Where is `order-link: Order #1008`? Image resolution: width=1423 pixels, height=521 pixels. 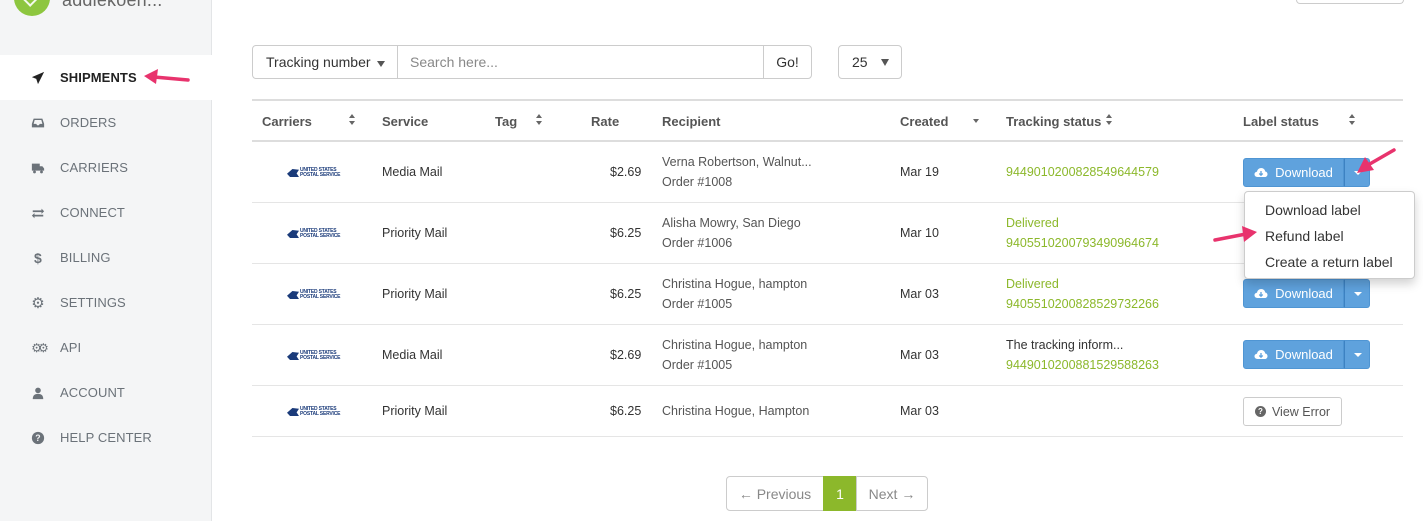 order-link: Order #1008 is located at coordinates (697, 182).